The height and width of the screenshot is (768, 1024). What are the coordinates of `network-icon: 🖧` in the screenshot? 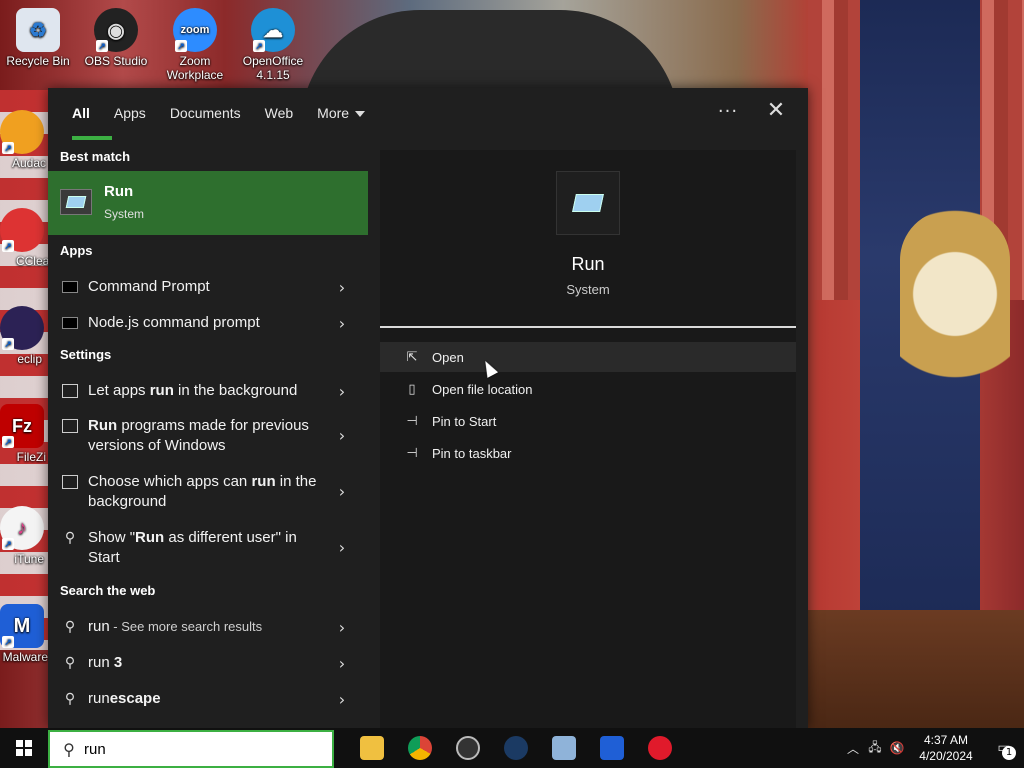 It's located at (875, 748).